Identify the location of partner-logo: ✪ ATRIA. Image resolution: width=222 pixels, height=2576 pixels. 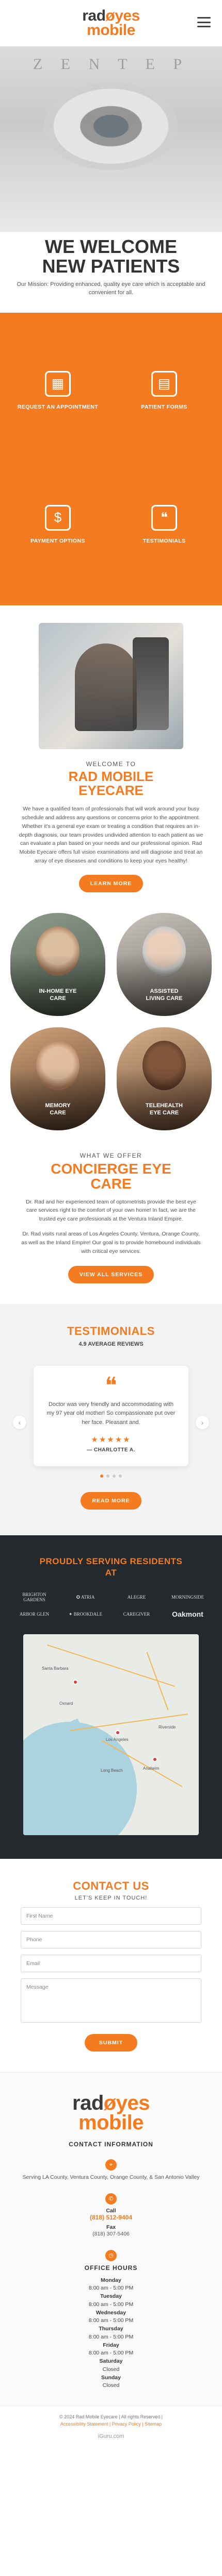
(85, 1597).